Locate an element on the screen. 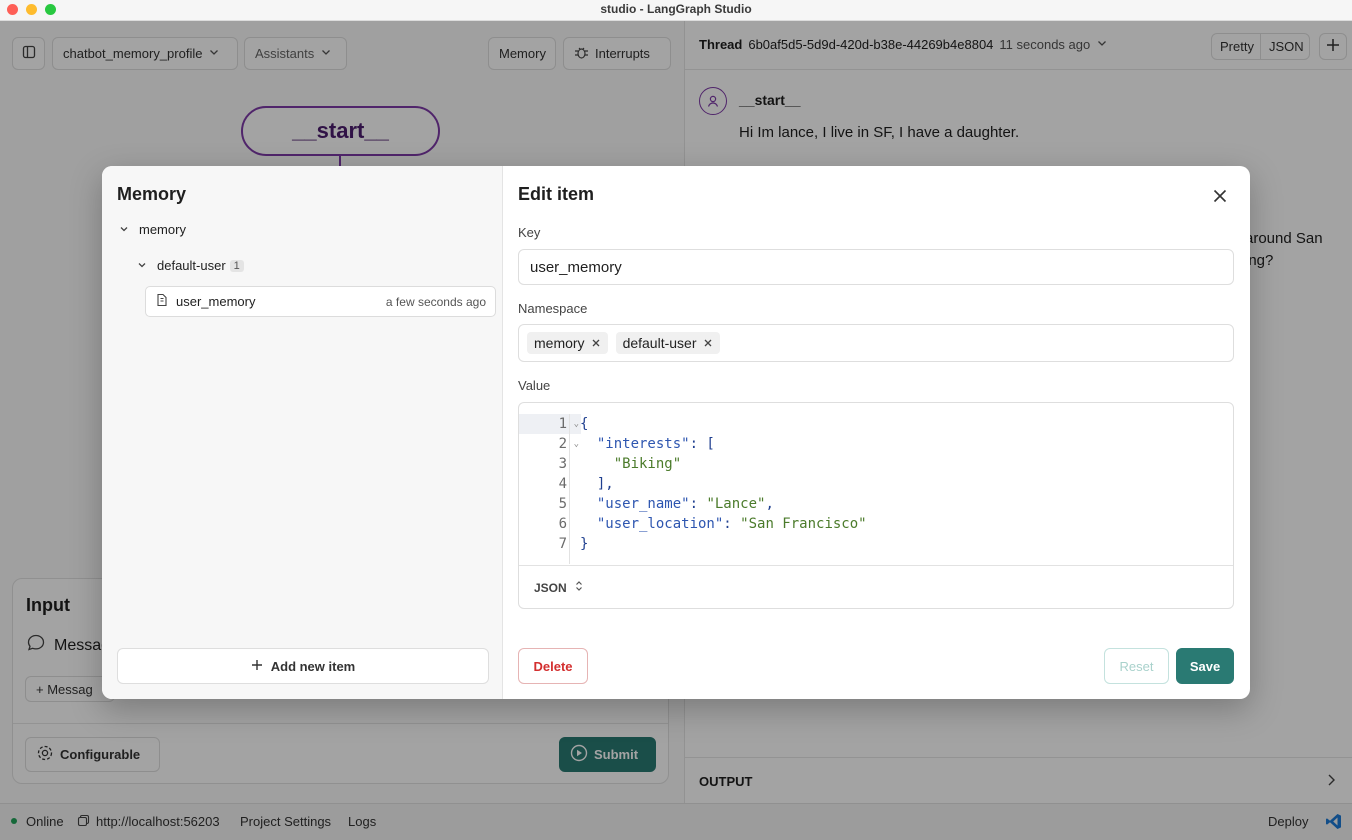 The image size is (1352, 840). window-titlebar: studio - LangGraph Studio is located at coordinates (676, 10).